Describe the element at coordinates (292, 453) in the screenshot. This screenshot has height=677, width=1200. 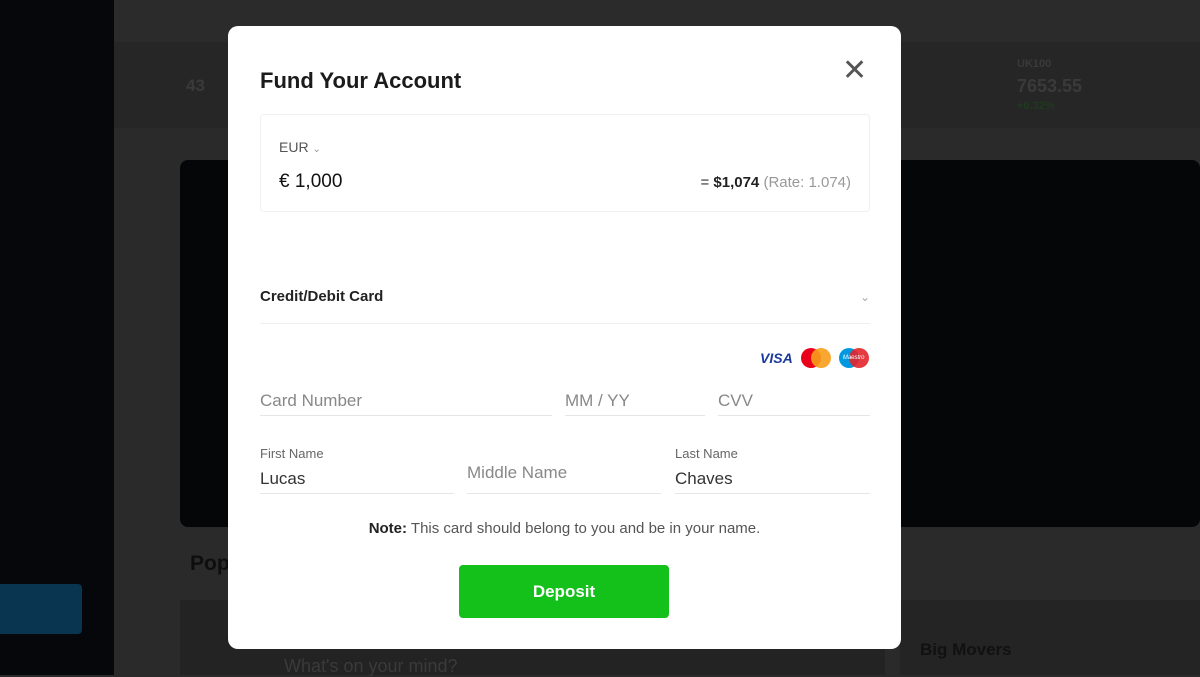
I see `first-name-label: First Name` at that location.